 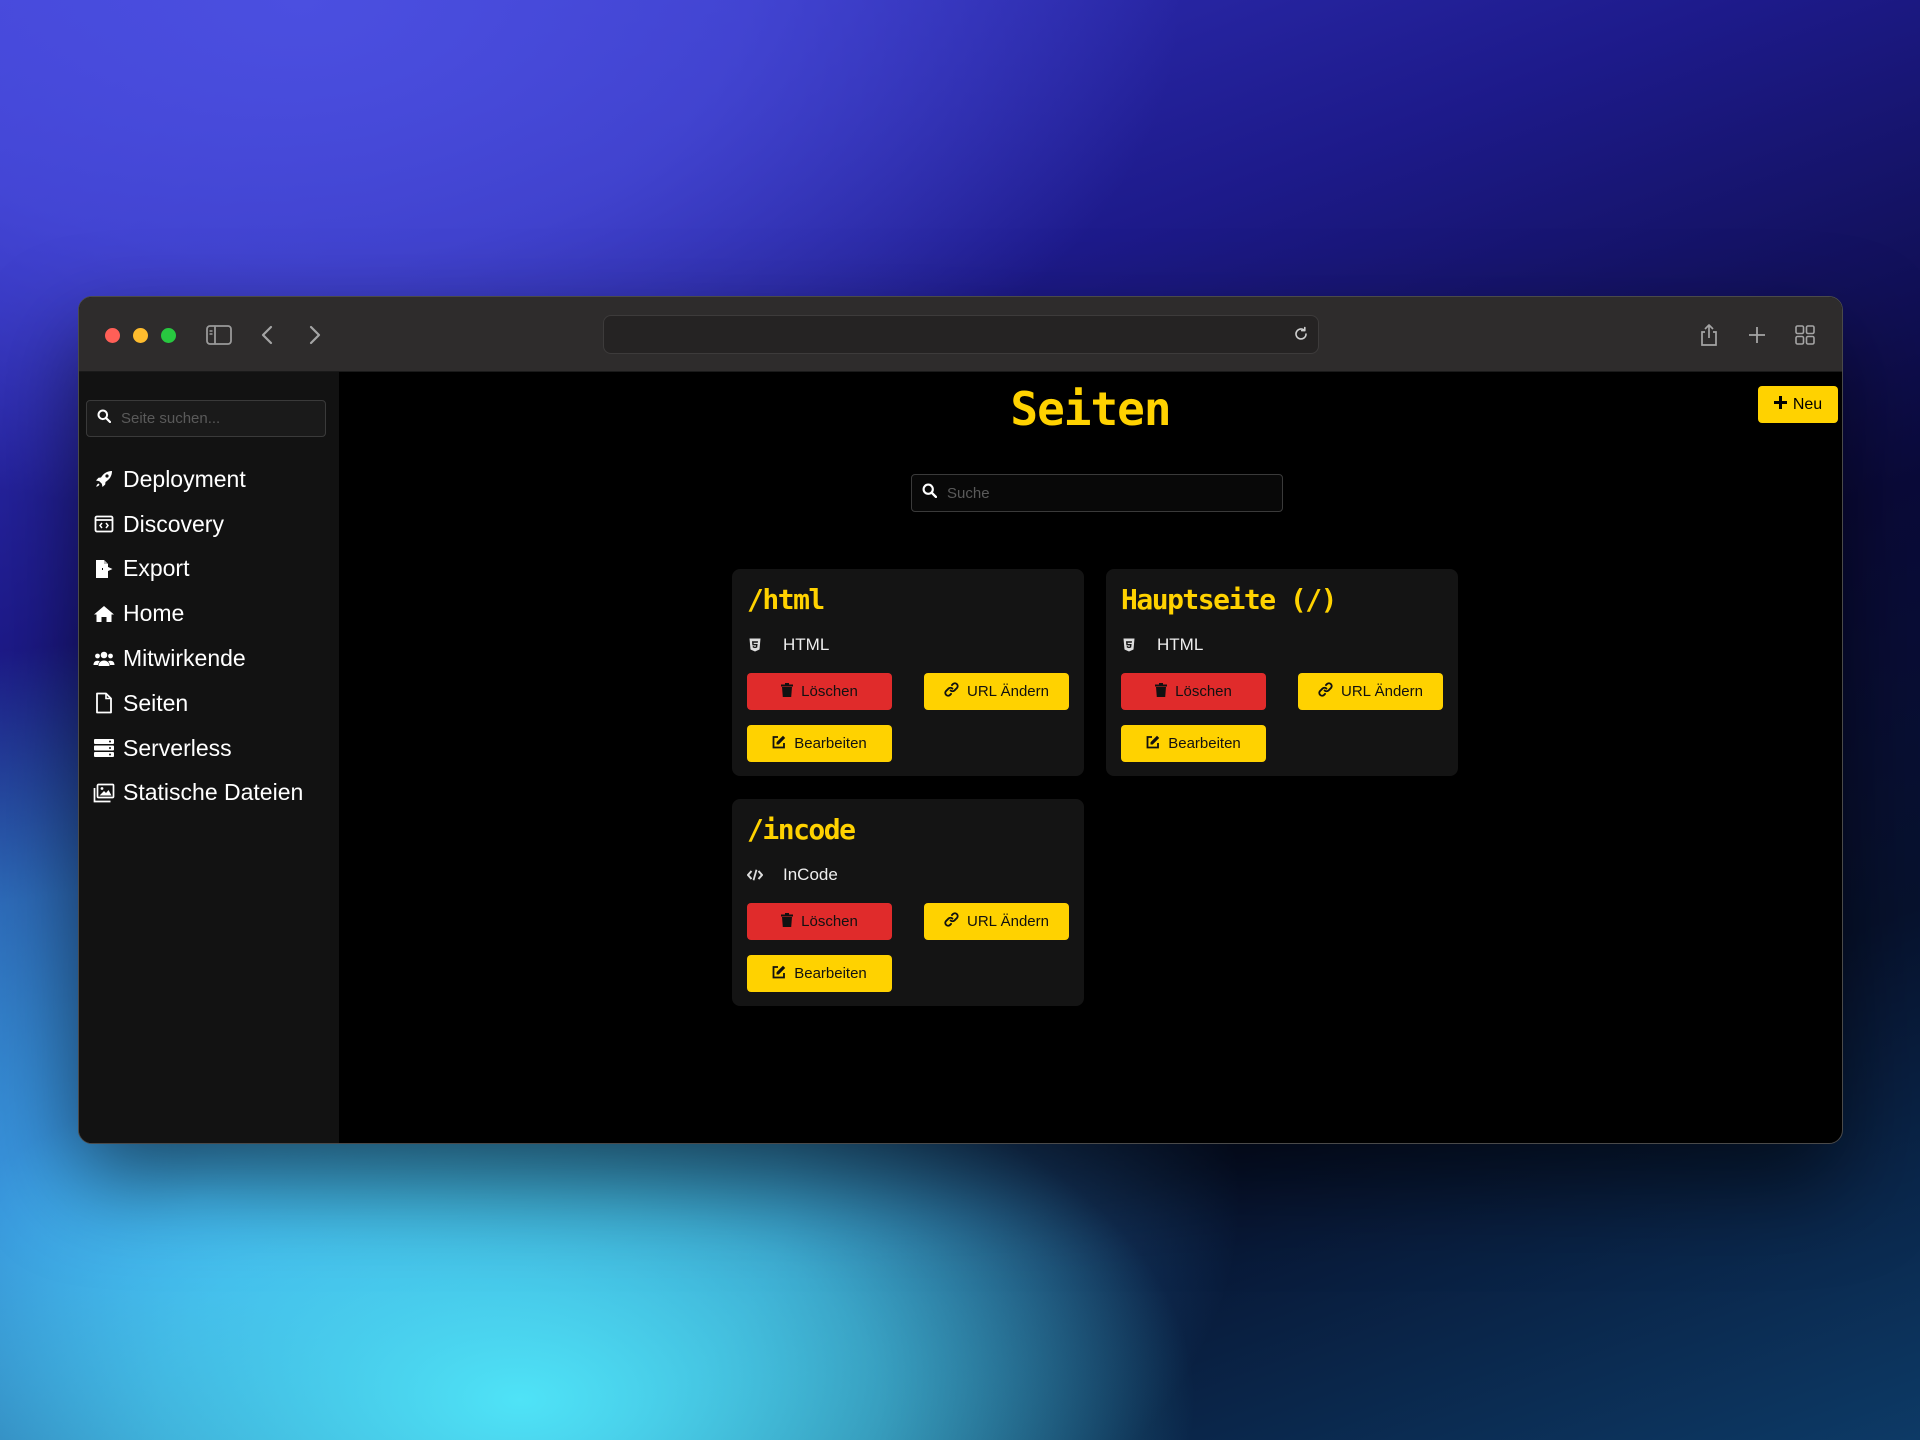 I want to click on sidebar-item-deployment: Deployment, so click(x=198, y=479).